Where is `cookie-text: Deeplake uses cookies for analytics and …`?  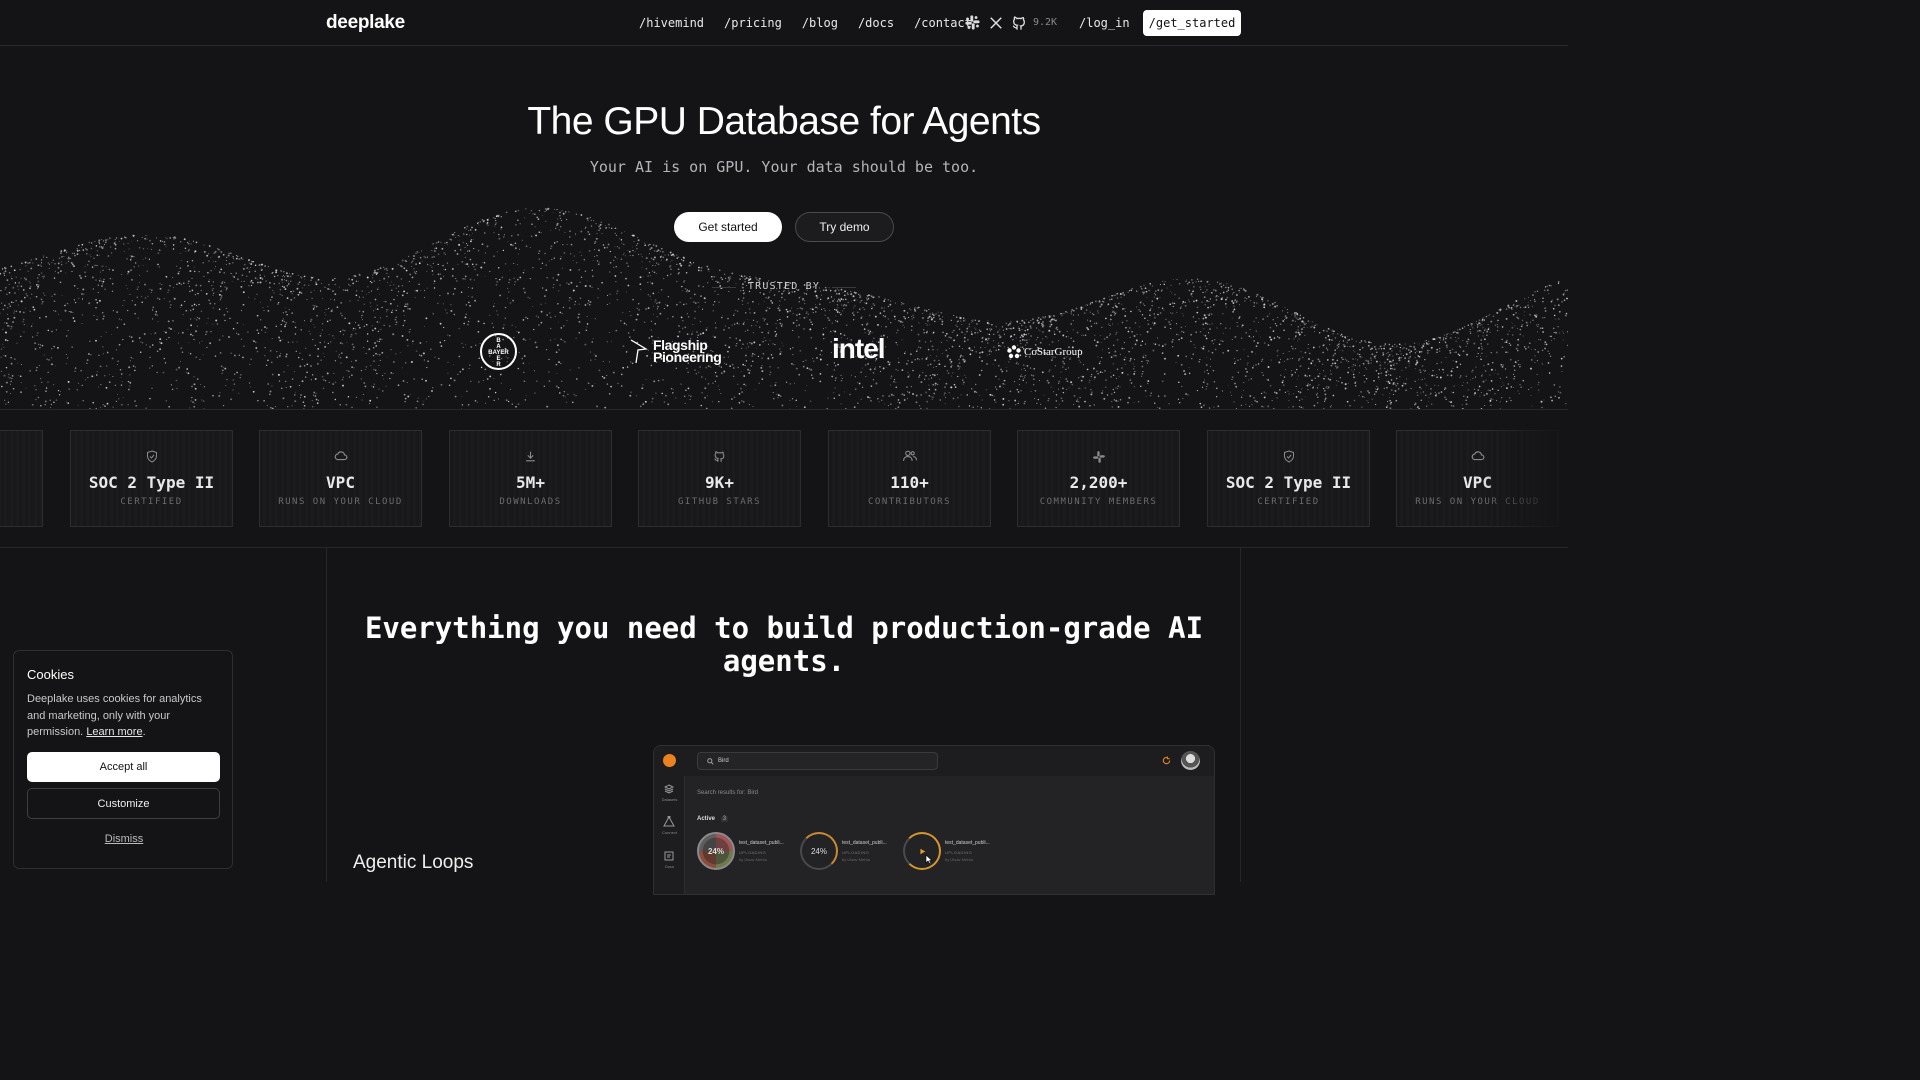 cookie-text: Deeplake uses cookies for analytics and … is located at coordinates (114, 715).